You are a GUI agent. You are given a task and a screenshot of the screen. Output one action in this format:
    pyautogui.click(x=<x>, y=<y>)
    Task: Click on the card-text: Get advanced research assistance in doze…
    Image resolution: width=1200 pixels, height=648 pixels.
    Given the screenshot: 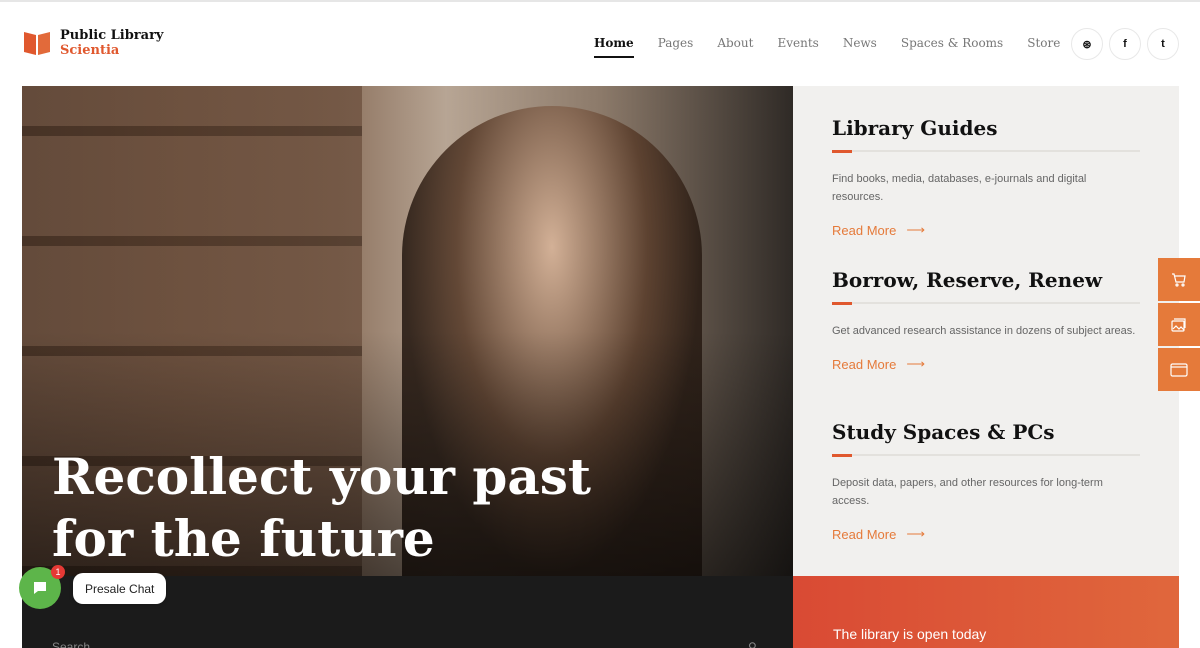 What is the action you would take?
    pyautogui.click(x=984, y=331)
    